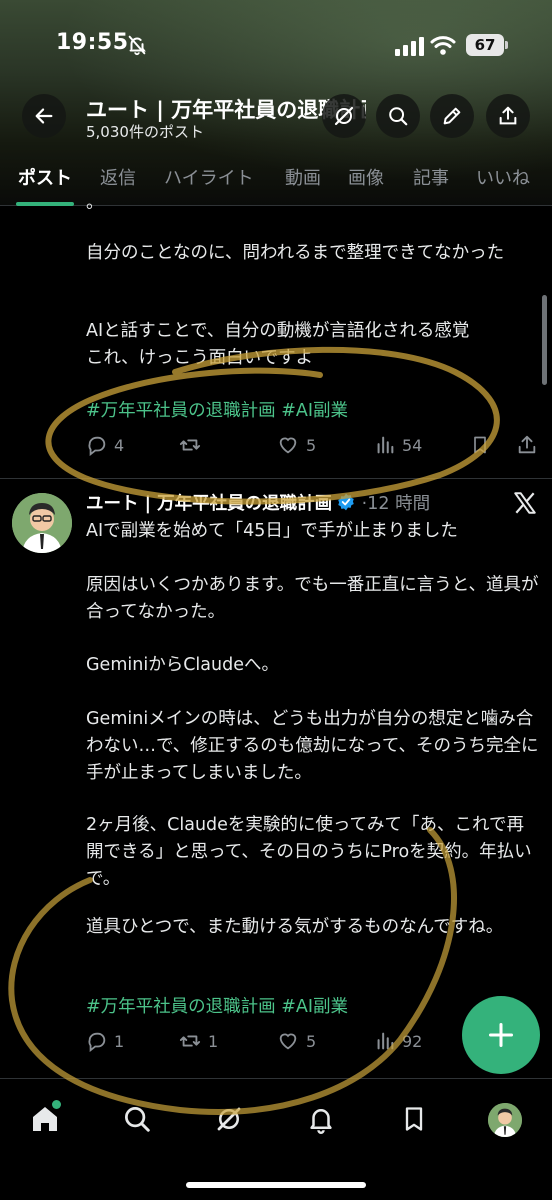 The image size is (552, 1200). I want to click on back-arrow-icon, so click(44, 116).